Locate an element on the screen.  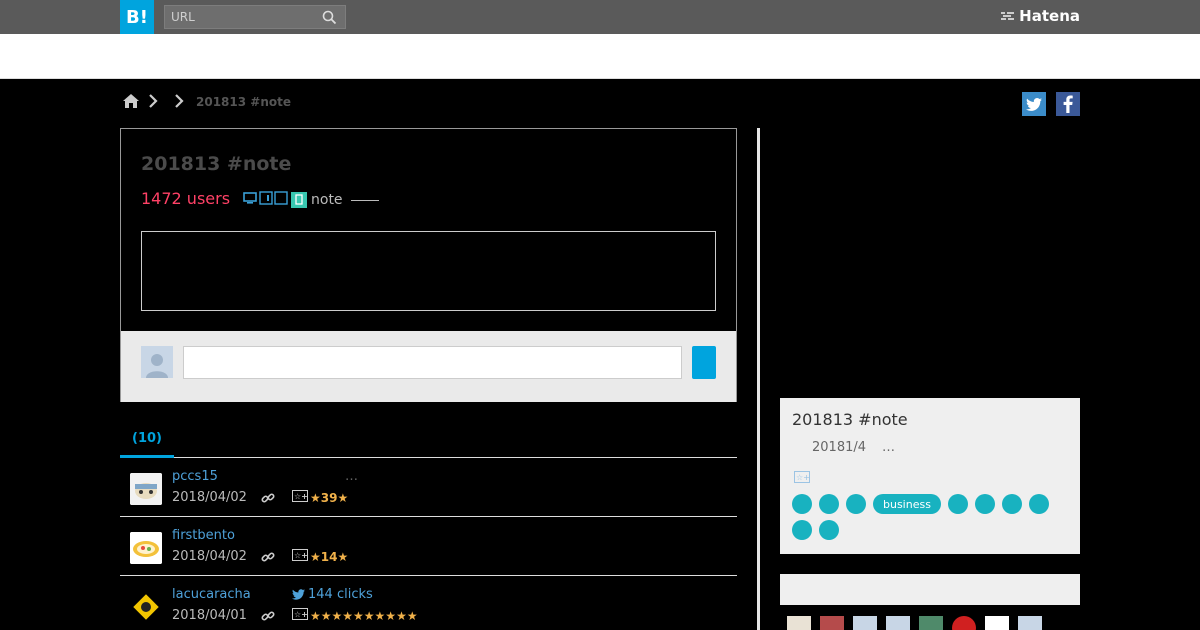
twitter-clicks: 144 clicks is located at coordinates (332, 594).